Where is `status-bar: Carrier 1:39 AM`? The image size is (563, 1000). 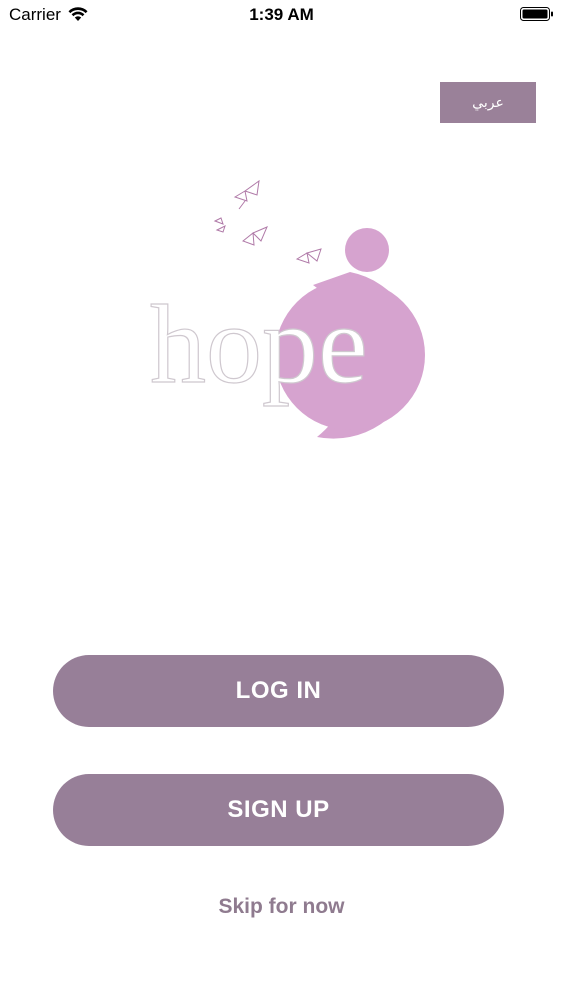
status-bar: Carrier 1:39 AM is located at coordinates (281, 15).